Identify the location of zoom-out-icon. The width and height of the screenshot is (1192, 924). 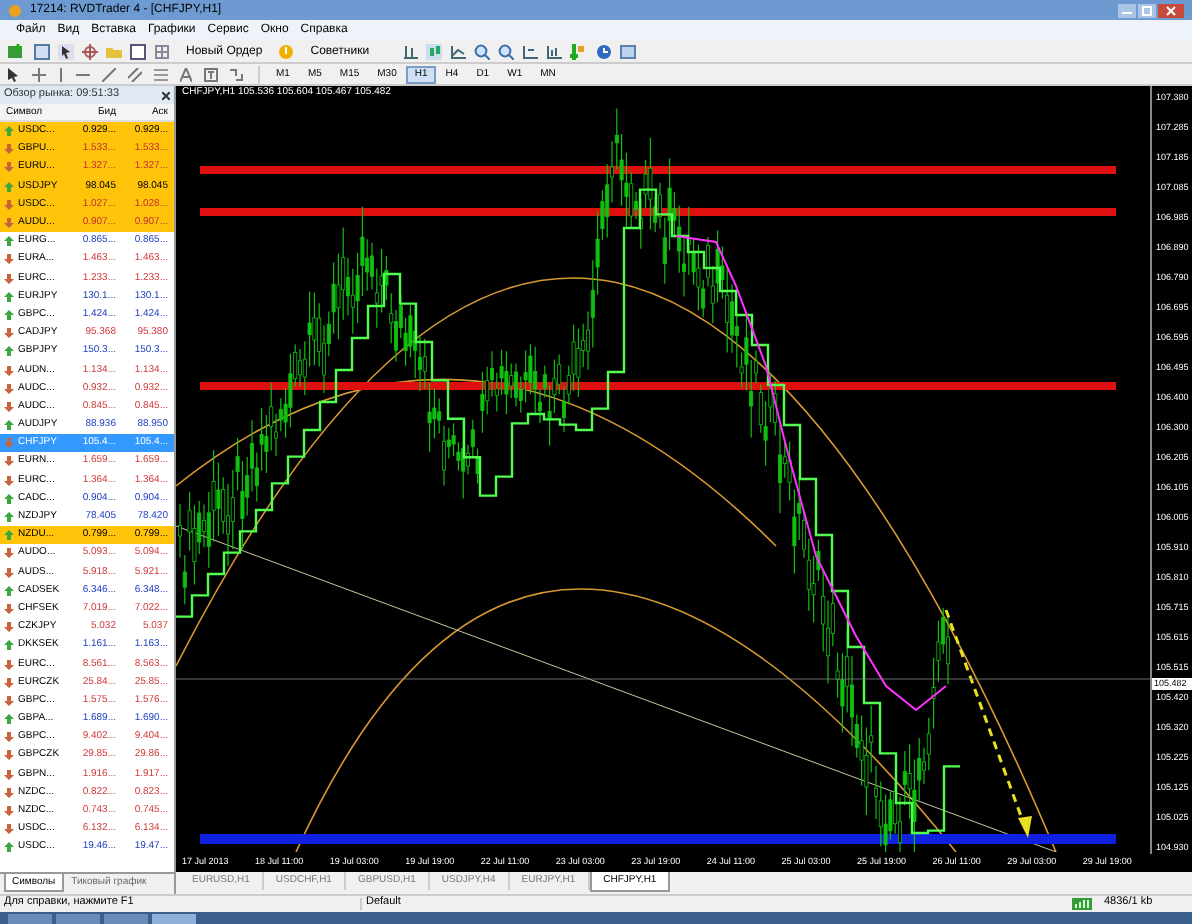
(505, 51).